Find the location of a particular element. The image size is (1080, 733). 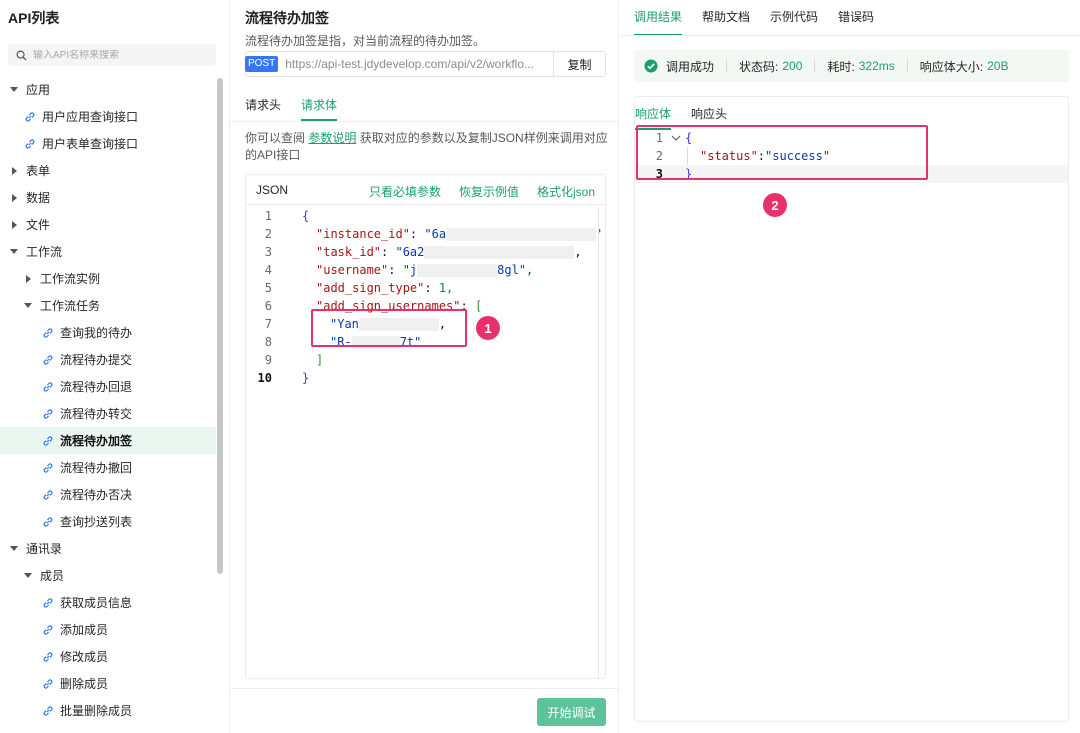

sidebar-scrollbar is located at coordinates (220, 326).